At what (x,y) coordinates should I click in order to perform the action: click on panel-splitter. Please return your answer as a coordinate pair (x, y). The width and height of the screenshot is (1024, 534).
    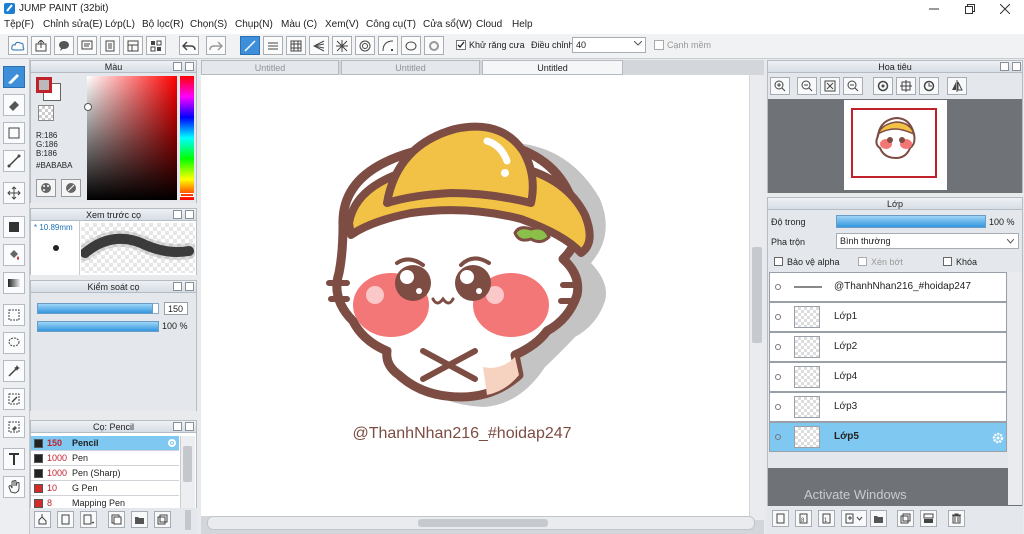
    Looking at the image, I should click on (188, 520).